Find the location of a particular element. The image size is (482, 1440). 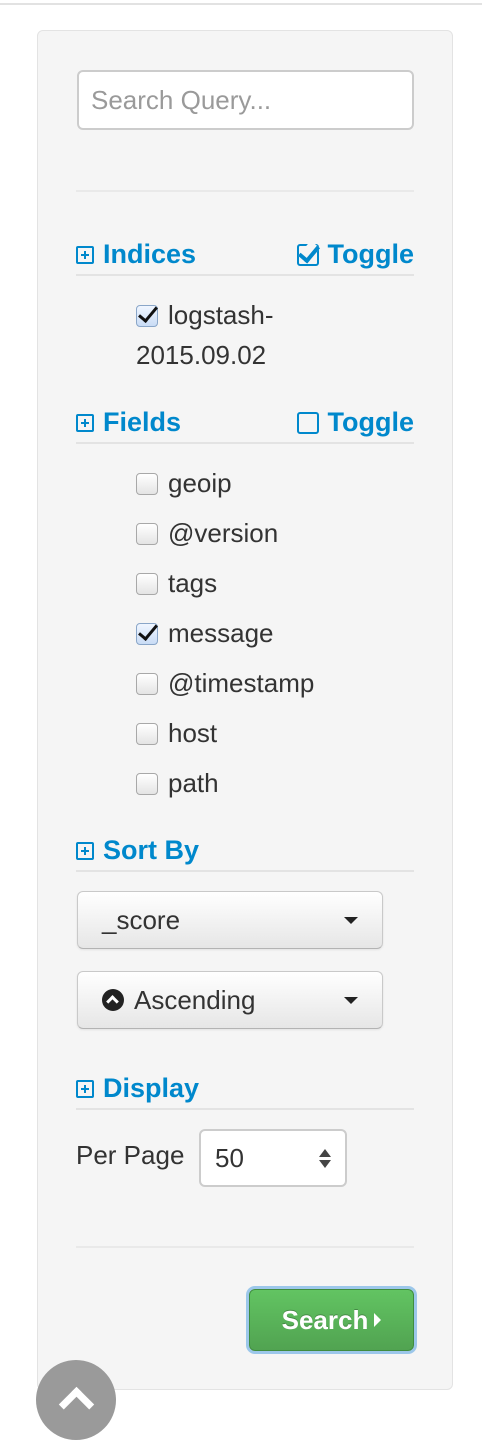

list-item: logstash- is located at coordinates (205, 315).